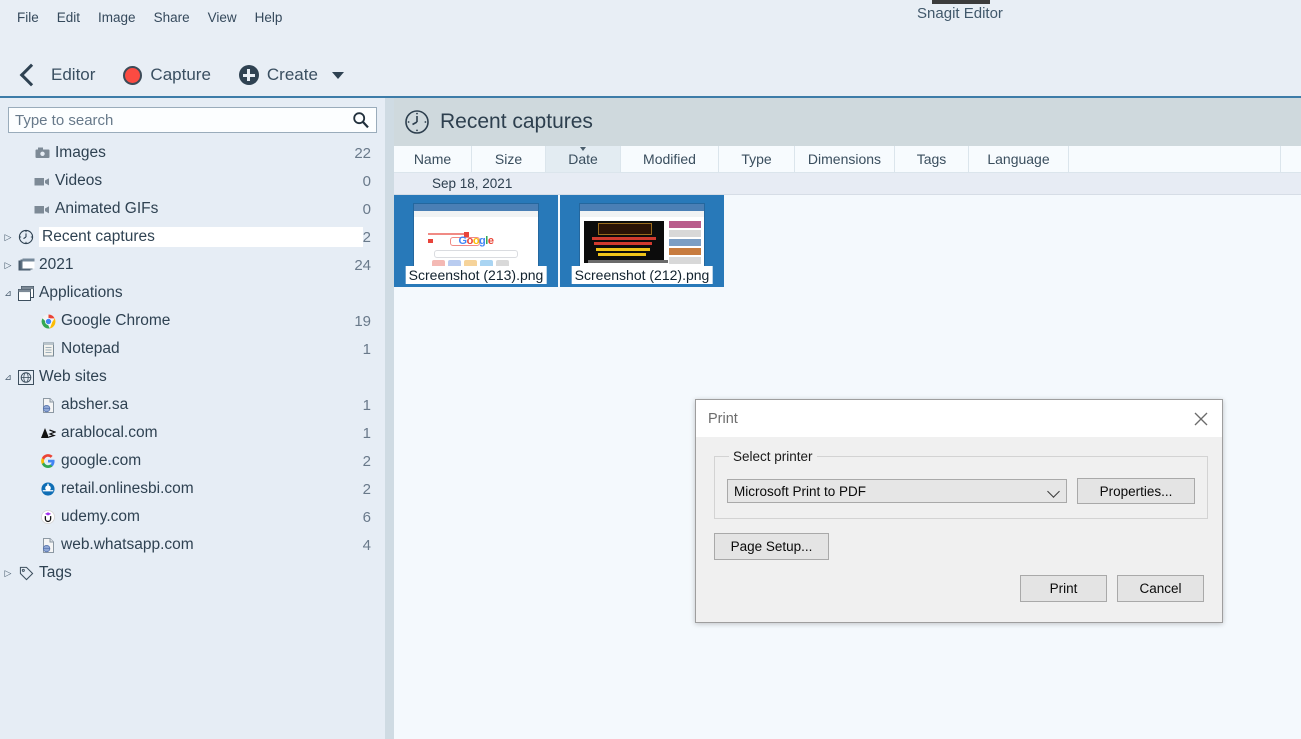  What do you see at coordinates (172, 17) in the screenshot?
I see `menu-item-share: Share` at bounding box center [172, 17].